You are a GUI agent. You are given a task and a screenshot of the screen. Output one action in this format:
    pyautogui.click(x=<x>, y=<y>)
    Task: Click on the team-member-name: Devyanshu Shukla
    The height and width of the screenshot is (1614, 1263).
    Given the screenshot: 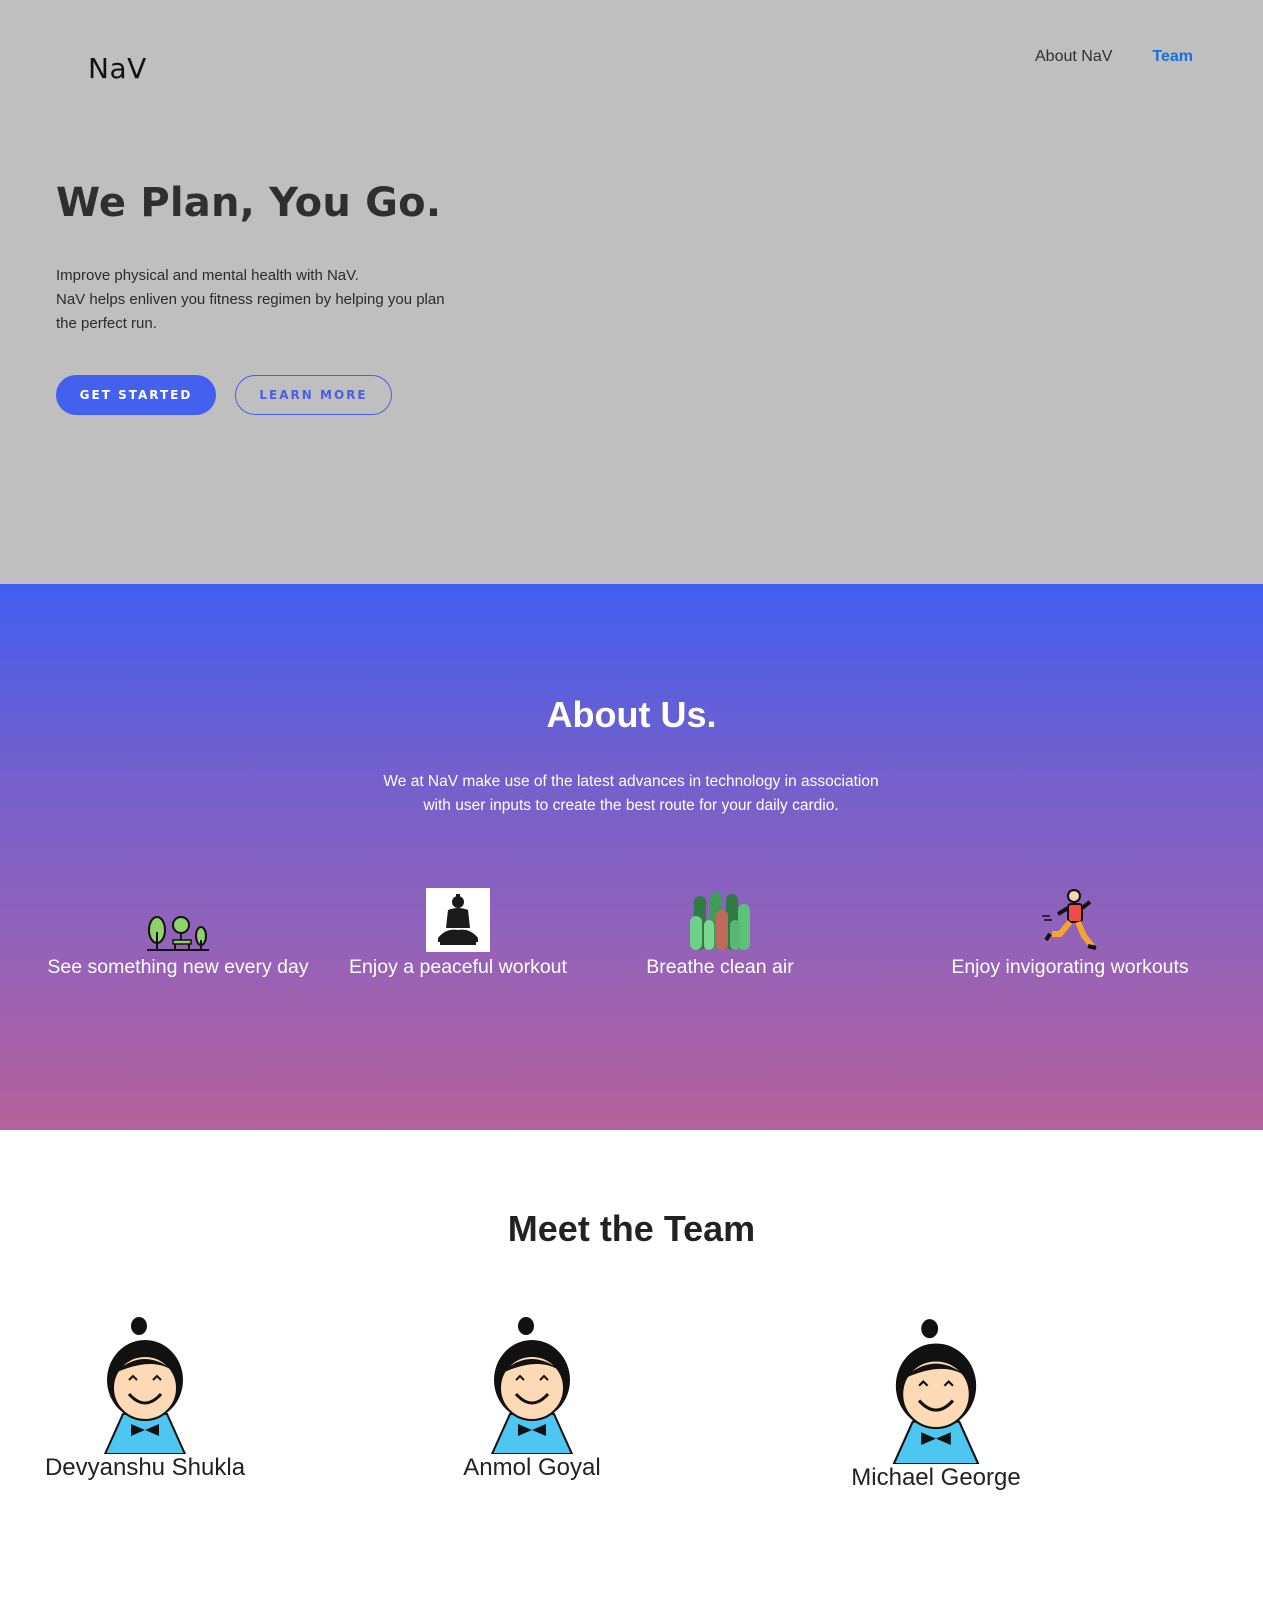 What is the action you would take?
    pyautogui.click(x=145, y=1467)
    